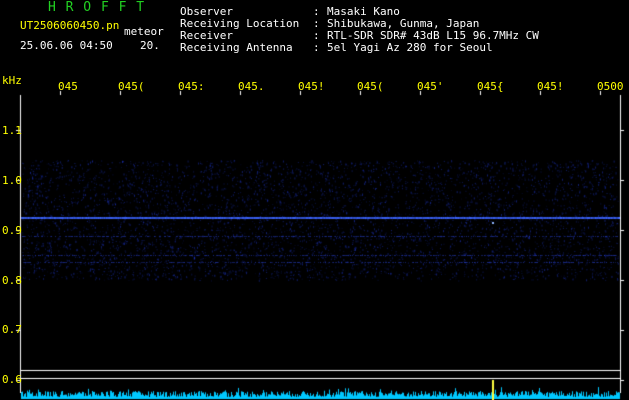 The image size is (629, 400). What do you see at coordinates (12, 180) in the screenshot?
I see `freq-tick: 1.0` at bounding box center [12, 180].